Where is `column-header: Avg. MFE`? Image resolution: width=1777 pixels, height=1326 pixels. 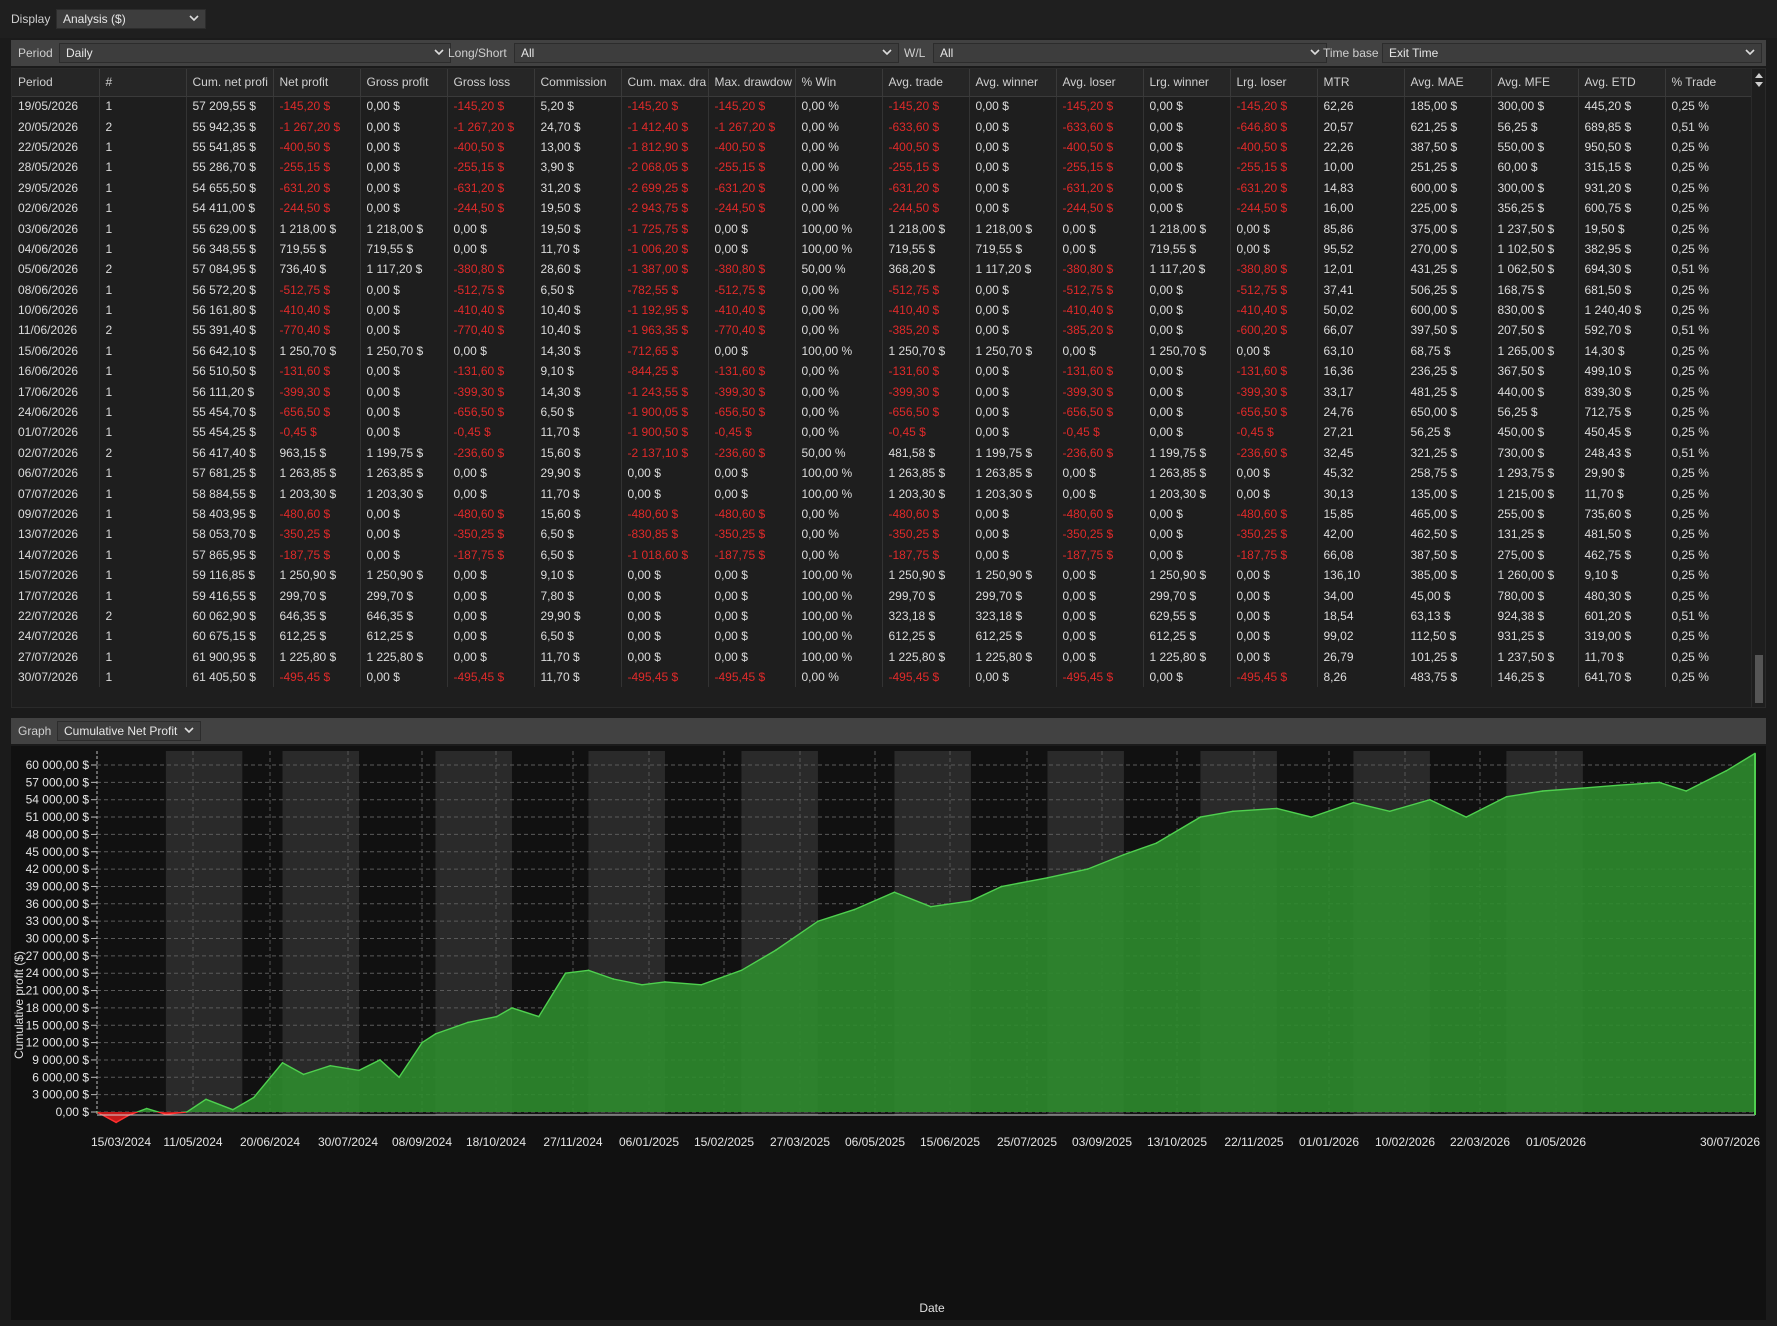
column-header: Avg. MFE is located at coordinates (1535, 83).